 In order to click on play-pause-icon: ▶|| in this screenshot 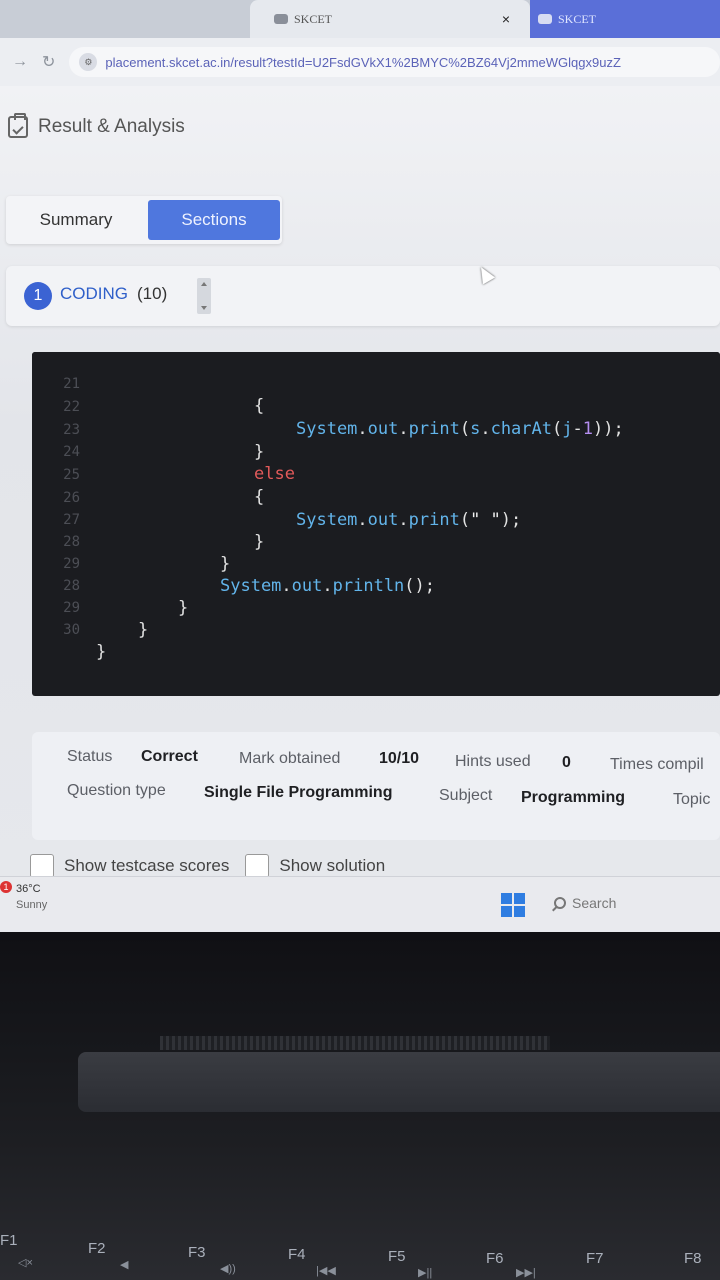, I will do `click(425, 1273)`.